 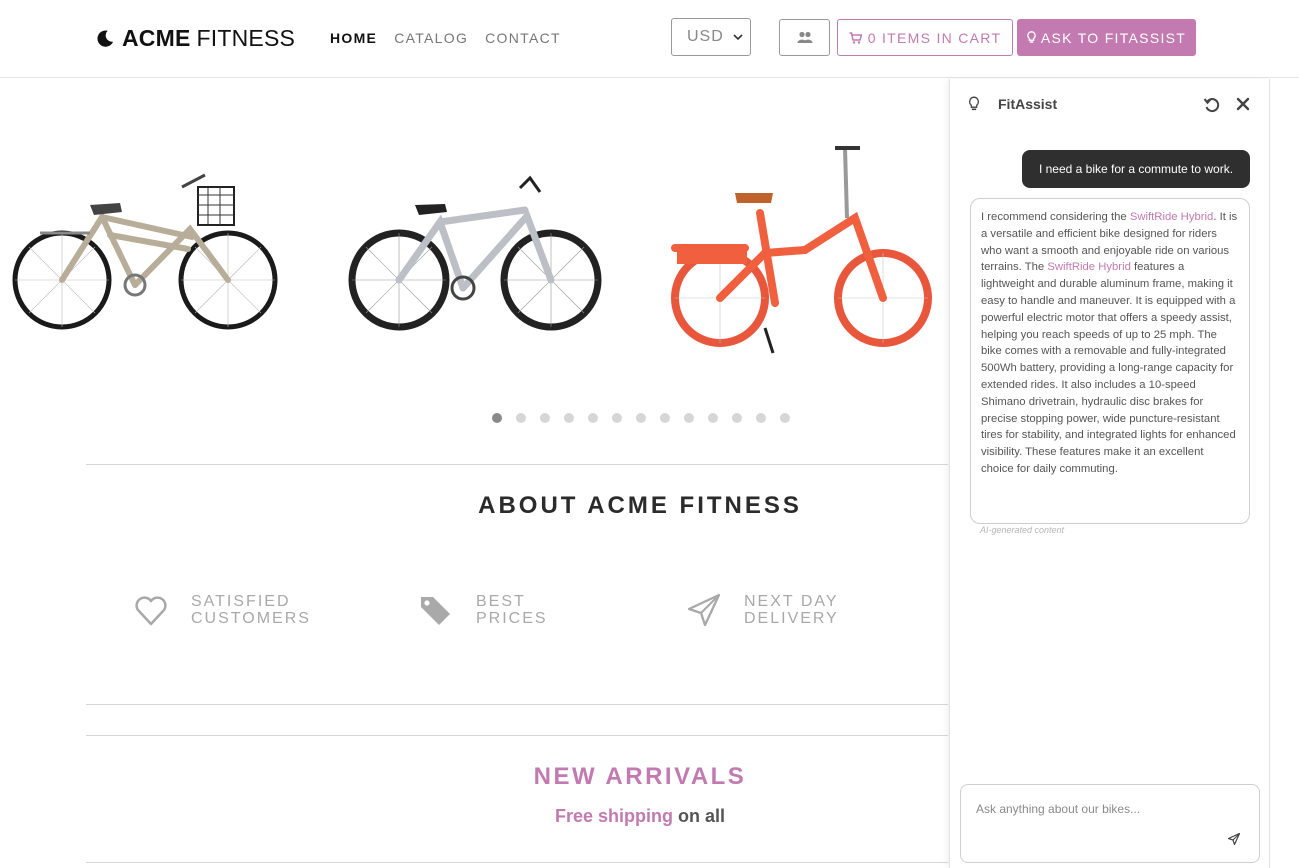 What do you see at coordinates (241, 601) in the screenshot?
I see `feature-line1: SATISFIED` at bounding box center [241, 601].